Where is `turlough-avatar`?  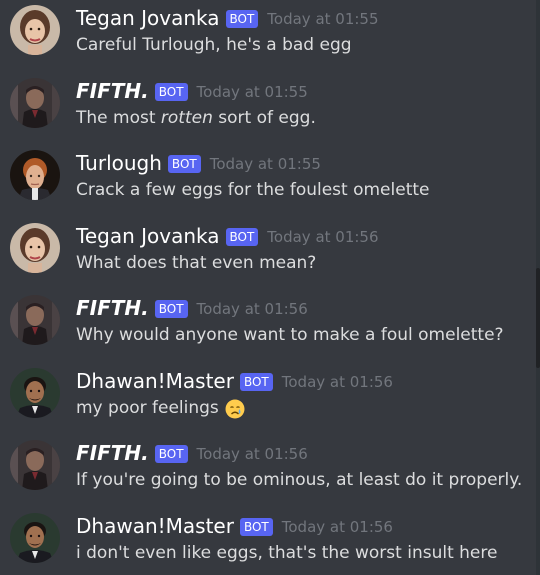
turlough-avatar is located at coordinates (35, 175).